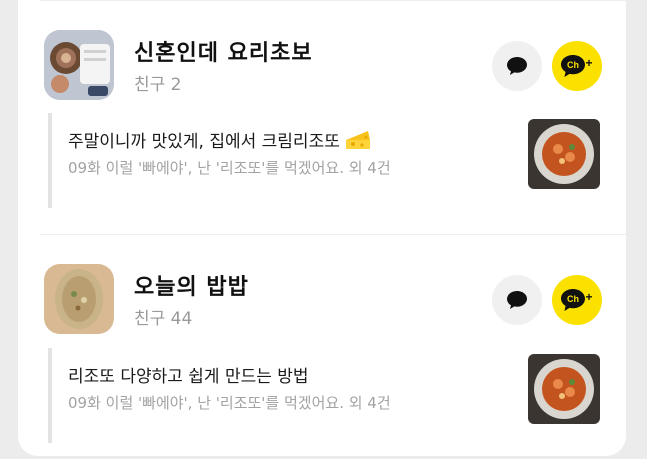 This screenshot has width=647, height=459. I want to click on channel-name: 신혼인데 요리초보, so click(223, 53).